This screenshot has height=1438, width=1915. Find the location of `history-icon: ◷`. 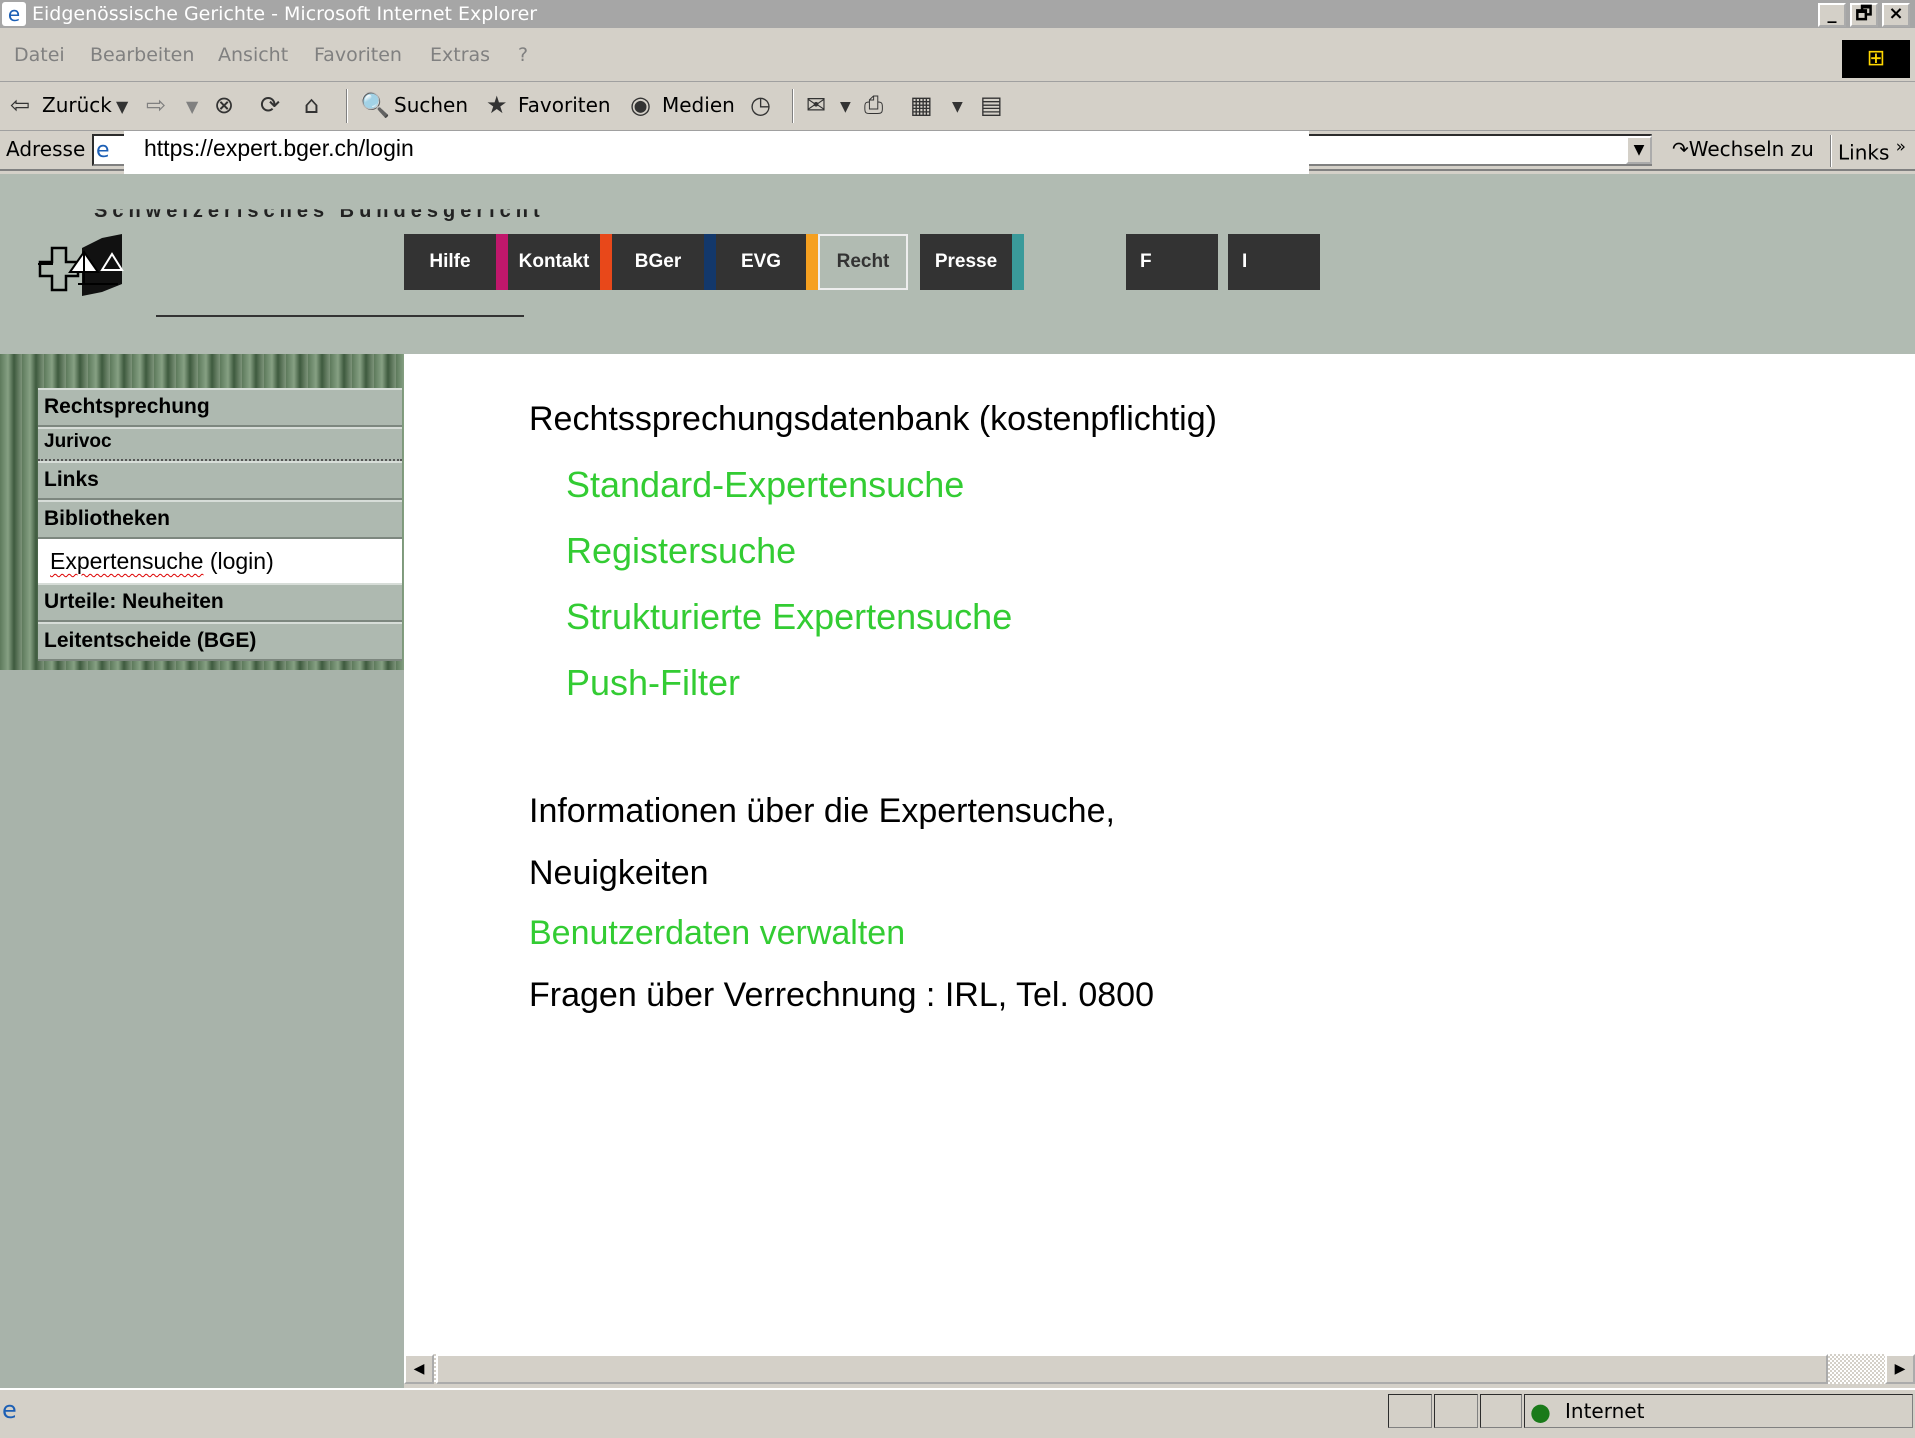

history-icon: ◷ is located at coordinates (760, 105).